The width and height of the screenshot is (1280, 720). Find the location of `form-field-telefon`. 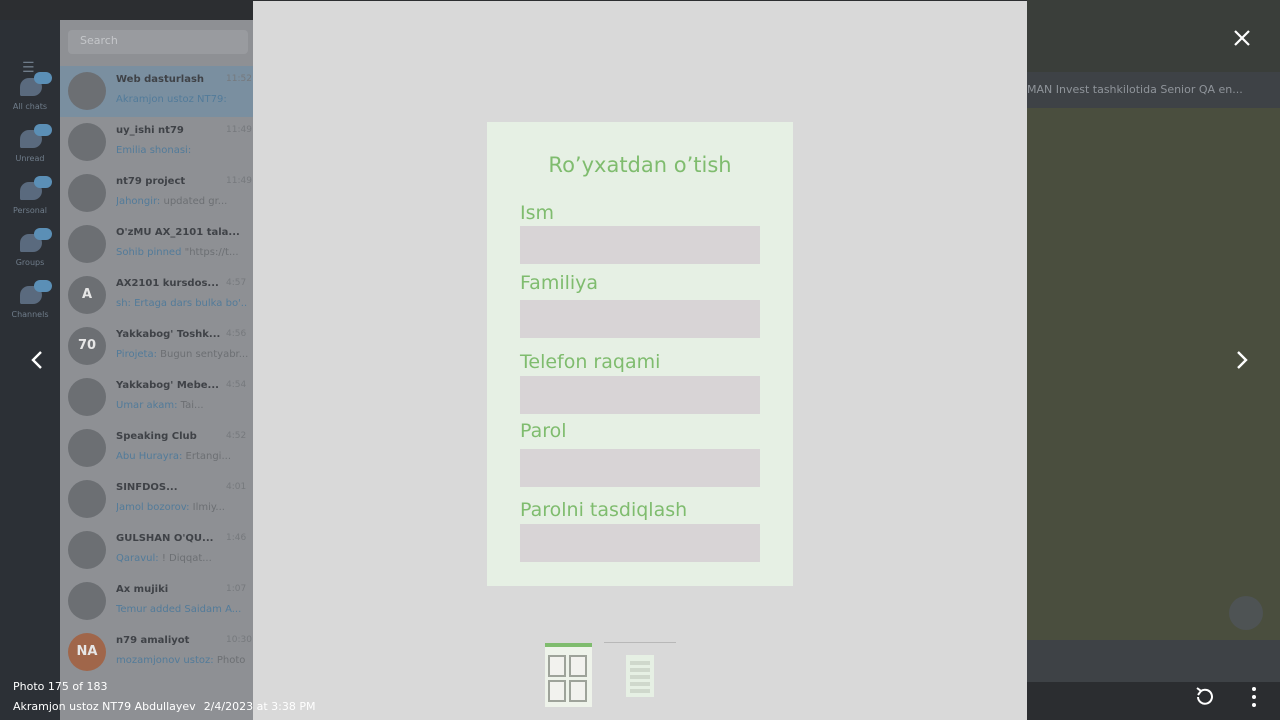

form-field-telefon is located at coordinates (640, 395).